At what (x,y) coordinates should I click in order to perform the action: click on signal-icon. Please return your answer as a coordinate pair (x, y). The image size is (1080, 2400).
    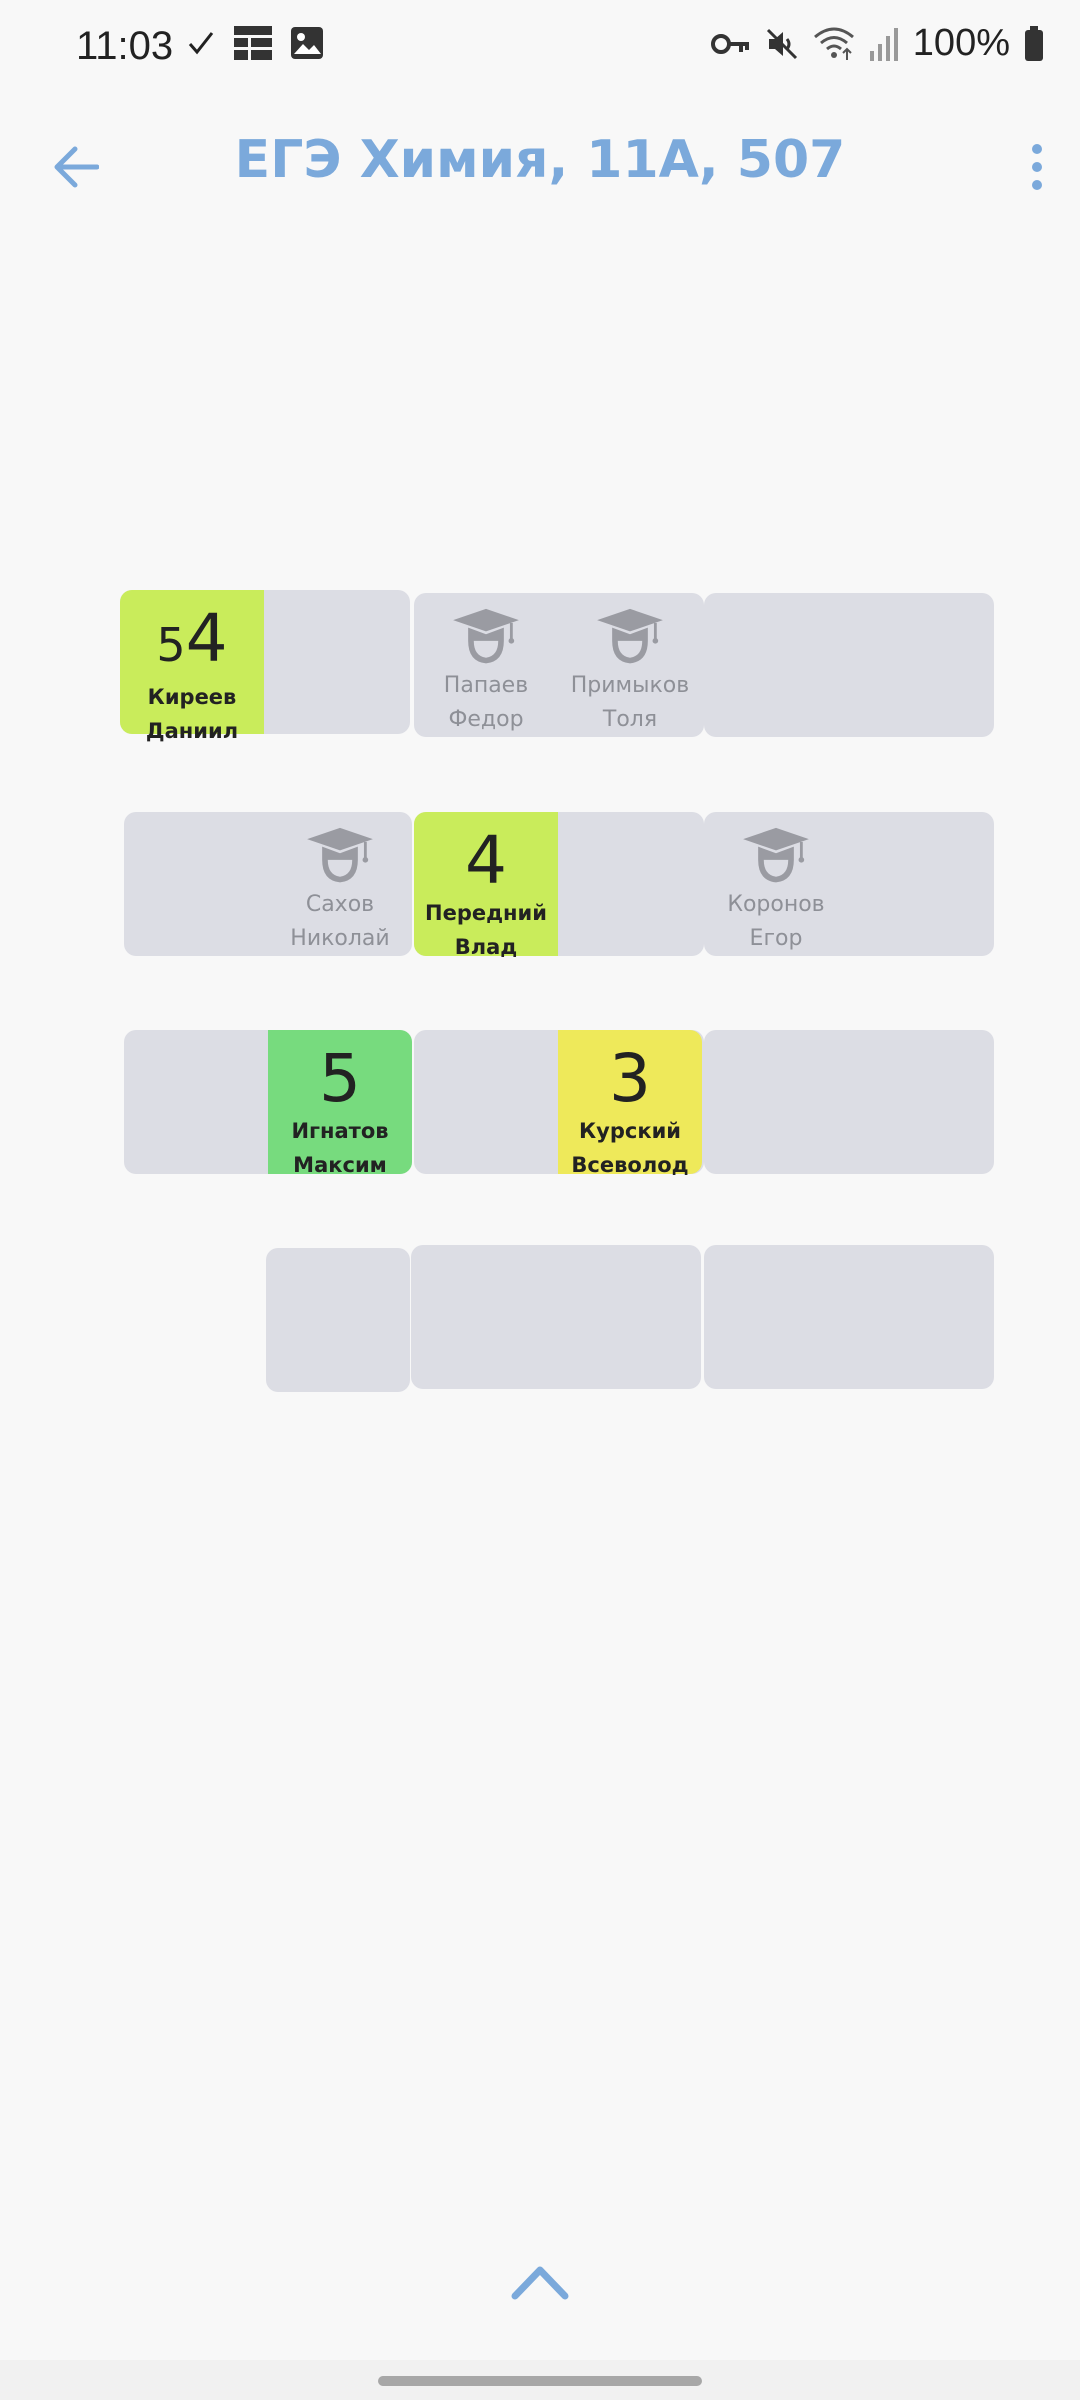
    Looking at the image, I should click on (883, 44).